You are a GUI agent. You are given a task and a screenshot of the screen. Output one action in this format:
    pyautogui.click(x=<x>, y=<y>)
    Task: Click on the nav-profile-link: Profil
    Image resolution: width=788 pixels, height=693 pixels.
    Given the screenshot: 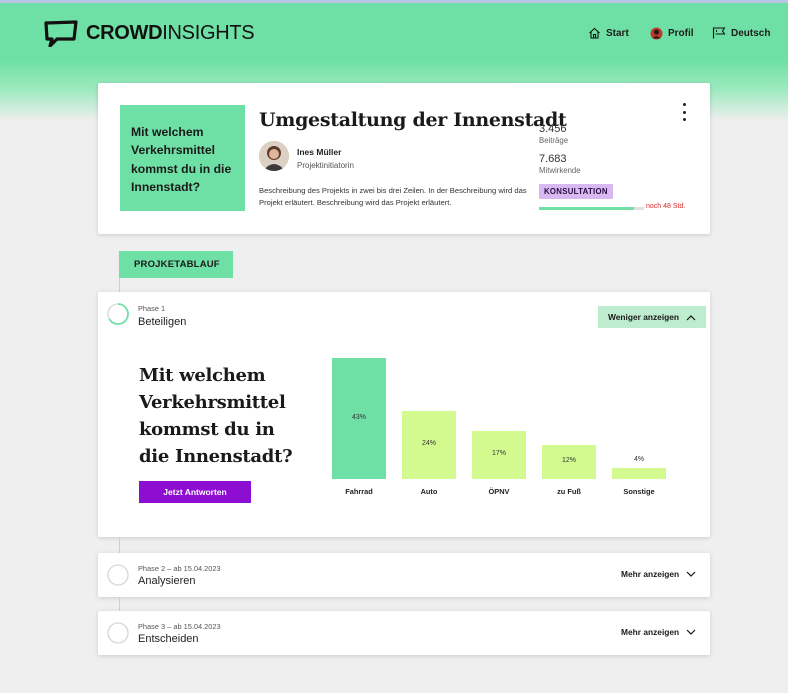 What is the action you would take?
    pyautogui.click(x=672, y=33)
    